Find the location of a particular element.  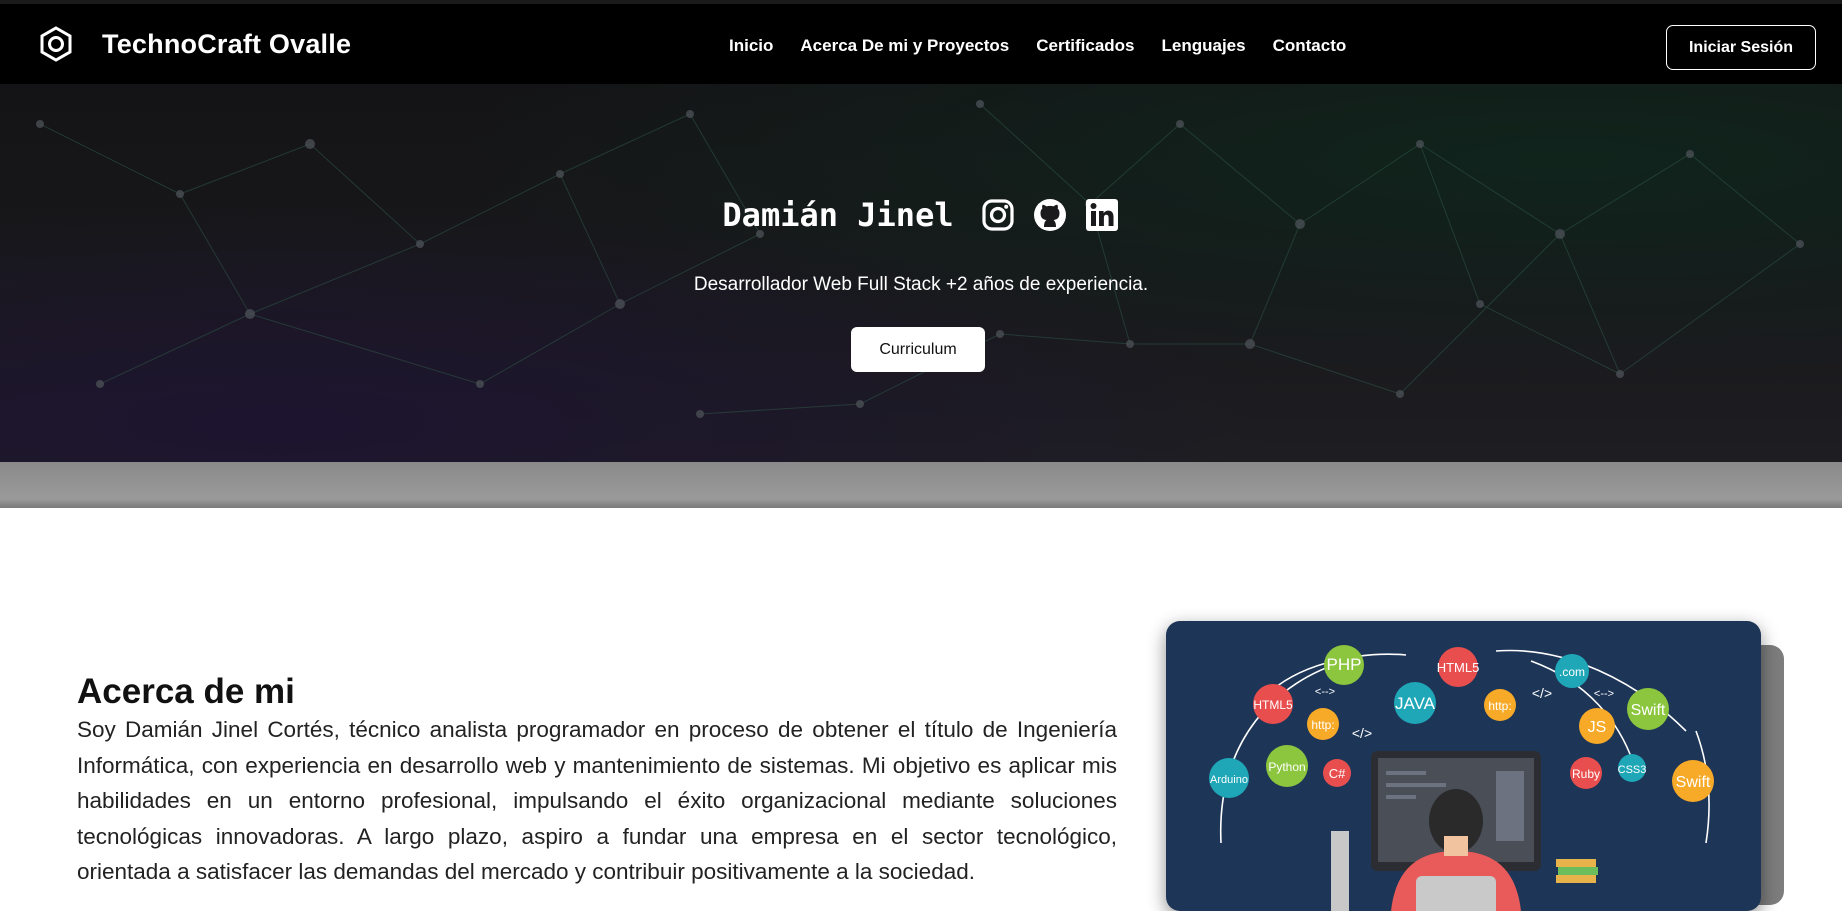

nav-link-acerca: Acerca De mi y Proyectos is located at coordinates (904, 46).